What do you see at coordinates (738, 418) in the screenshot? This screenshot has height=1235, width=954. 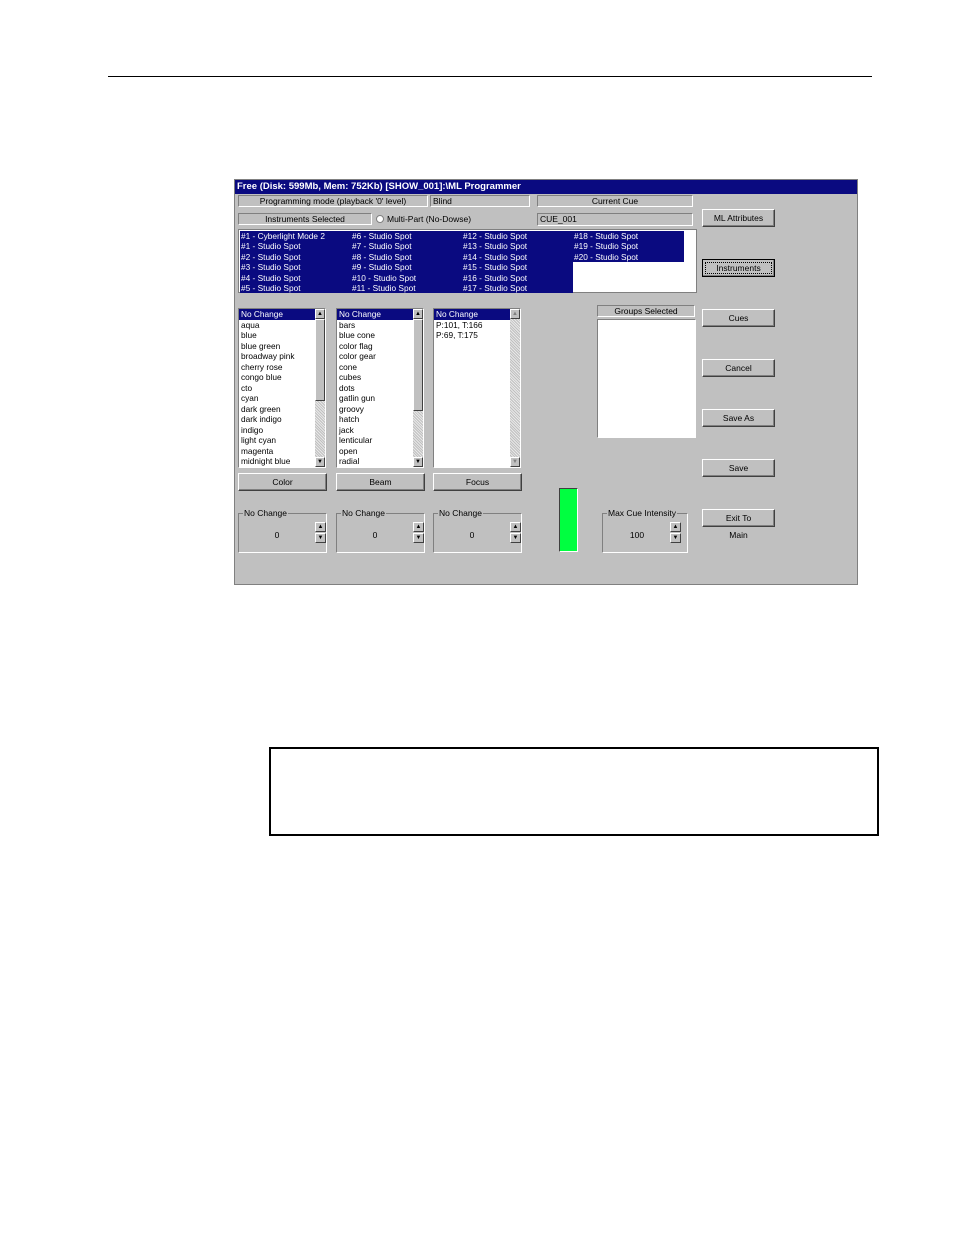 I see `save-as-button: Save As` at bounding box center [738, 418].